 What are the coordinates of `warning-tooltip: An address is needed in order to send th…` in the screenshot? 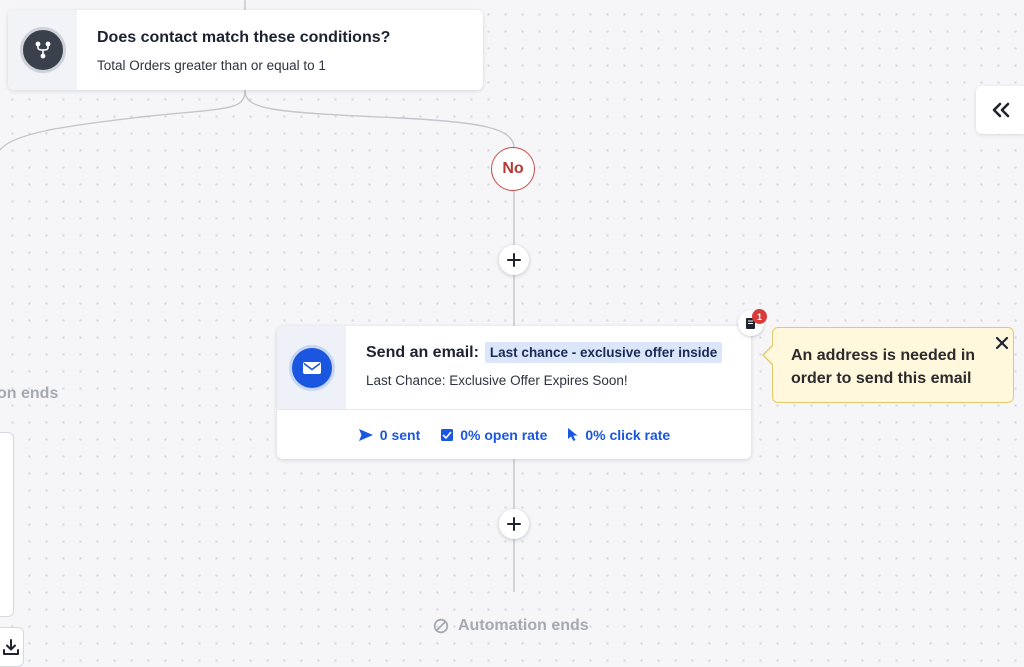 It's located at (893, 365).